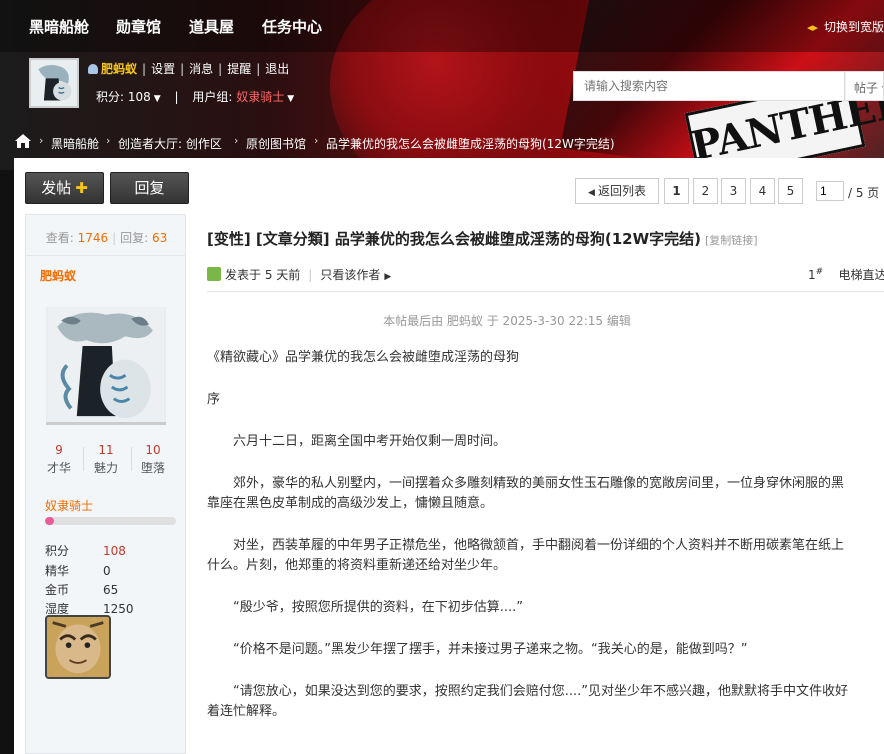 This screenshot has height=754, width=884. I want to click on search-type-select: 帖子 ▾, so click(864, 86).